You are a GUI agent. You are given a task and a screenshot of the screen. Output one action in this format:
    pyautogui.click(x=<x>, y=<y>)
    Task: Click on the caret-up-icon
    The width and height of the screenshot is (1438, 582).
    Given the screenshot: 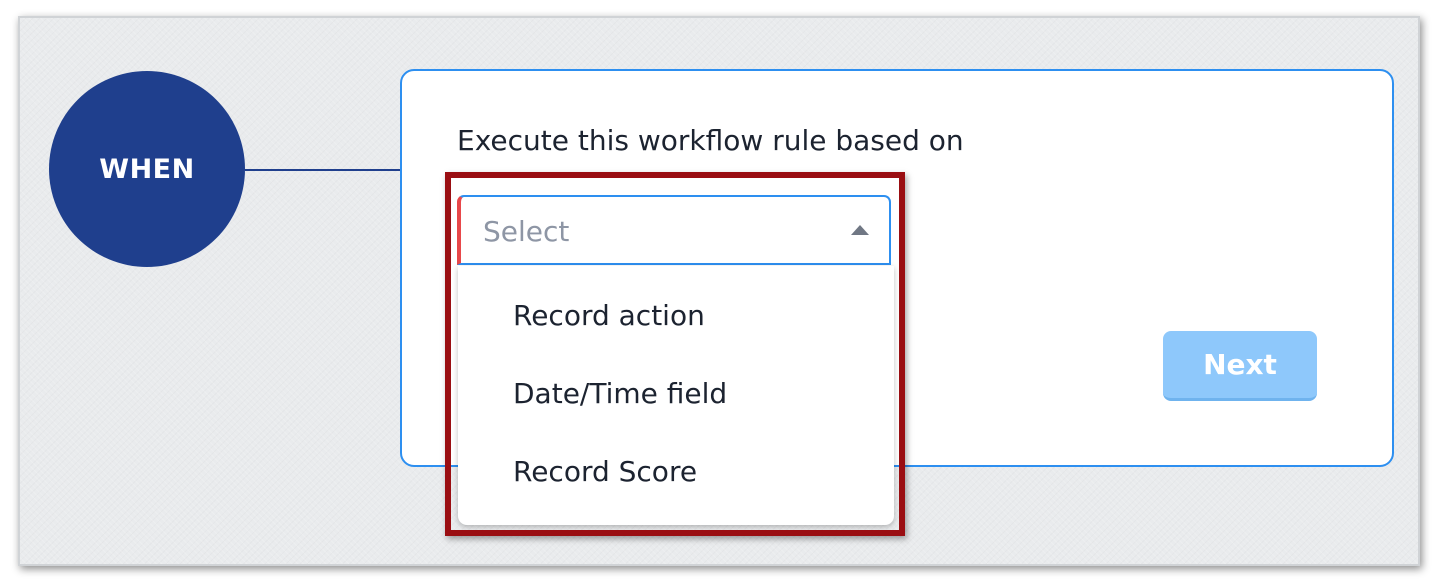 What is the action you would take?
    pyautogui.click(x=860, y=230)
    